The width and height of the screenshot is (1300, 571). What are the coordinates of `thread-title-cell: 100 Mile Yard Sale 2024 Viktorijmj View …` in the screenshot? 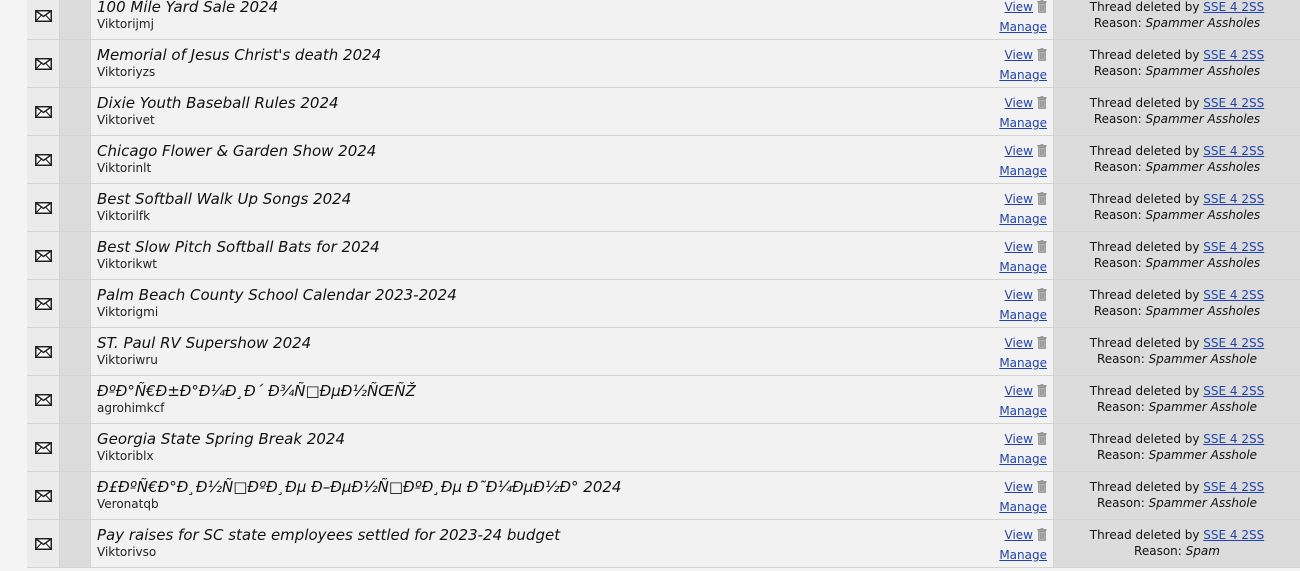 It's located at (572, 19).